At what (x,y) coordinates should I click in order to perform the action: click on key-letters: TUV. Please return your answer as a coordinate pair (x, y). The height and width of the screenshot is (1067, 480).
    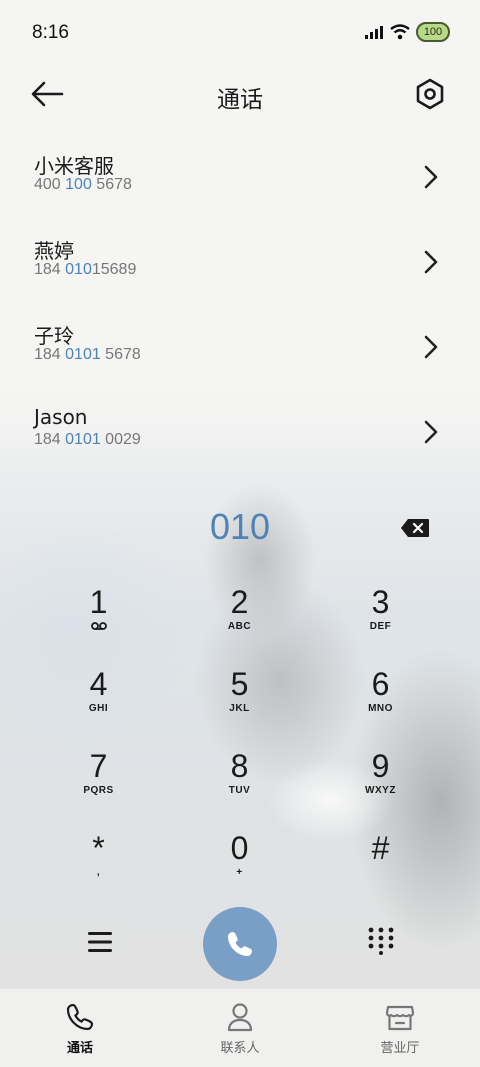
    Looking at the image, I should click on (239, 790).